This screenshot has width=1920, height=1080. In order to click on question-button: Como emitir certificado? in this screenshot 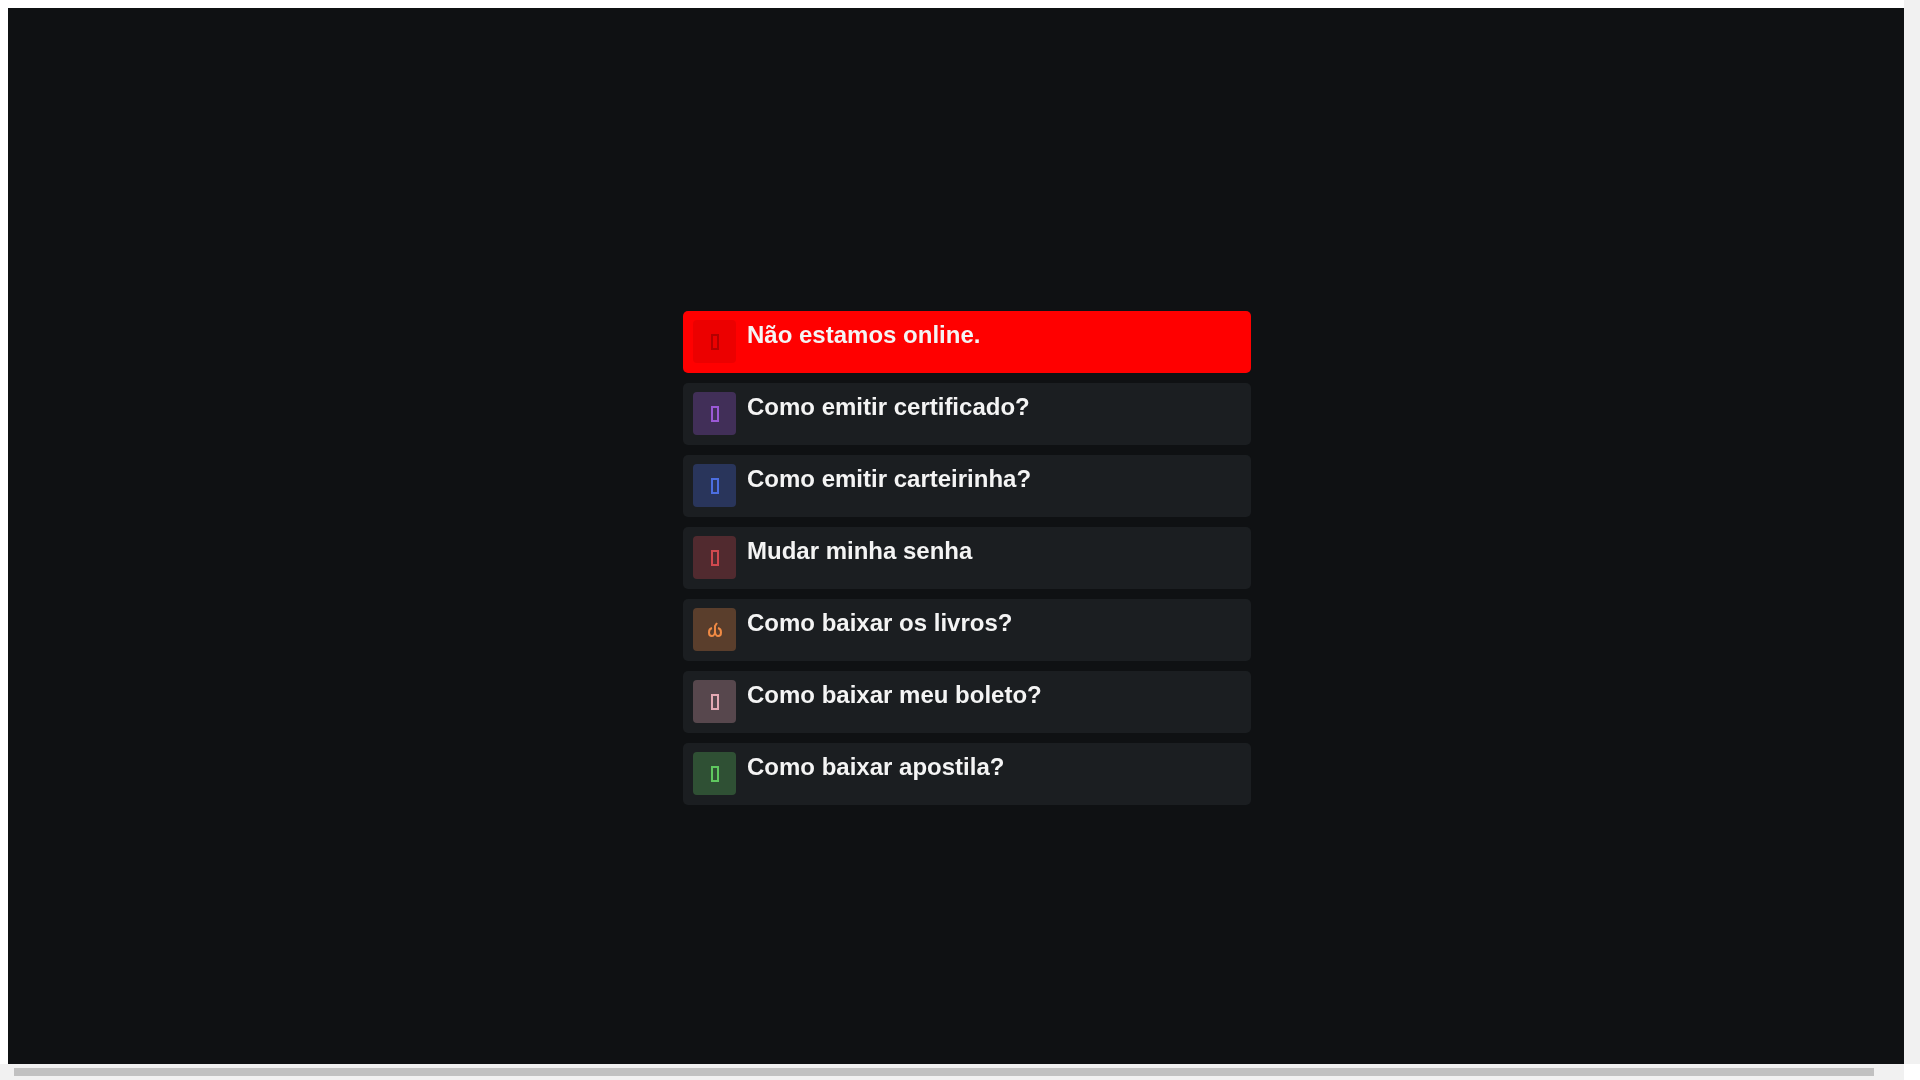, I will do `click(967, 414)`.